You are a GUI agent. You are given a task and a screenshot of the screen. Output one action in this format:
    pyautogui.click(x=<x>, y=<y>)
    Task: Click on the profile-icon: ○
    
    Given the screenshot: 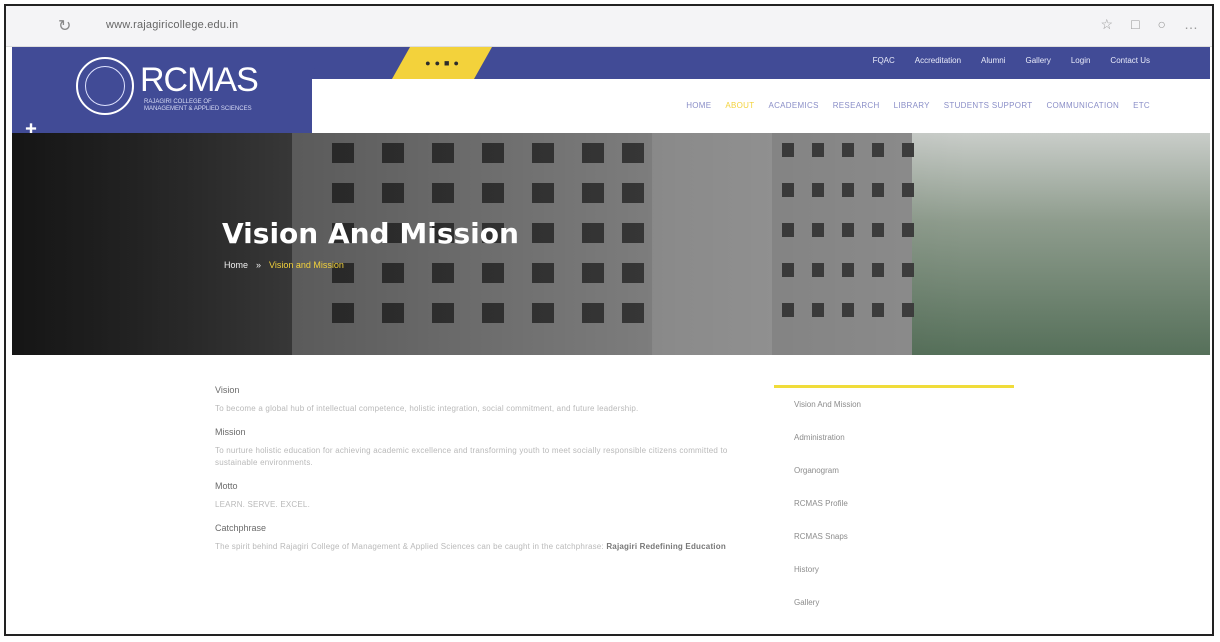 What is the action you would take?
    pyautogui.click(x=1162, y=24)
    